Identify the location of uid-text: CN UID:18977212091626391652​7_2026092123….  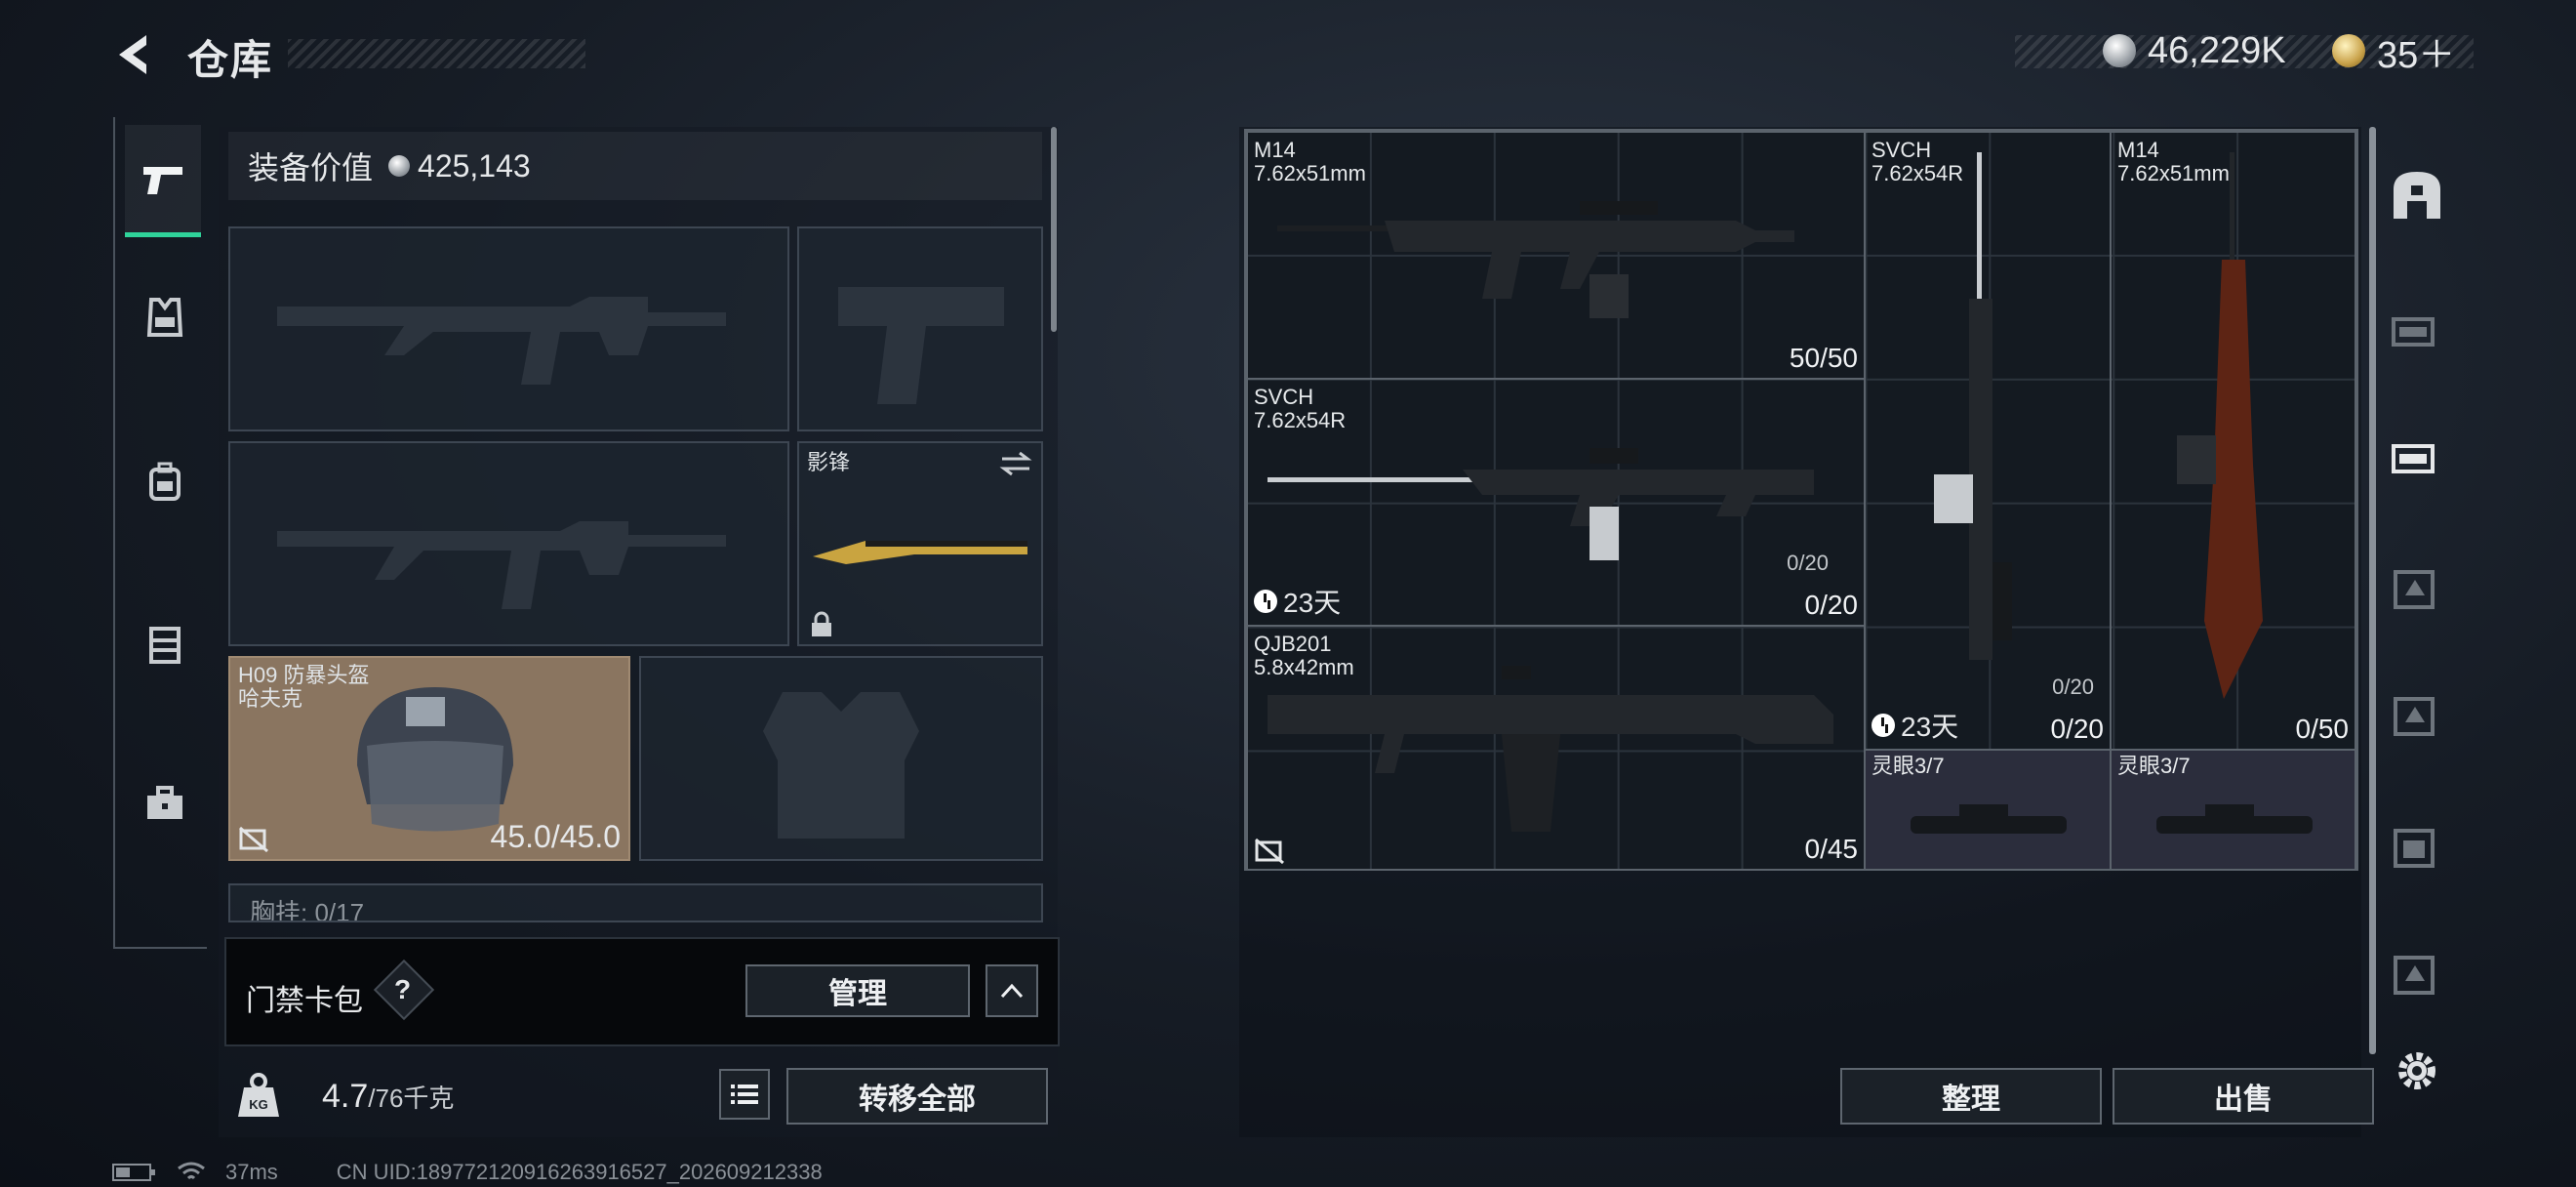
(579, 1172).